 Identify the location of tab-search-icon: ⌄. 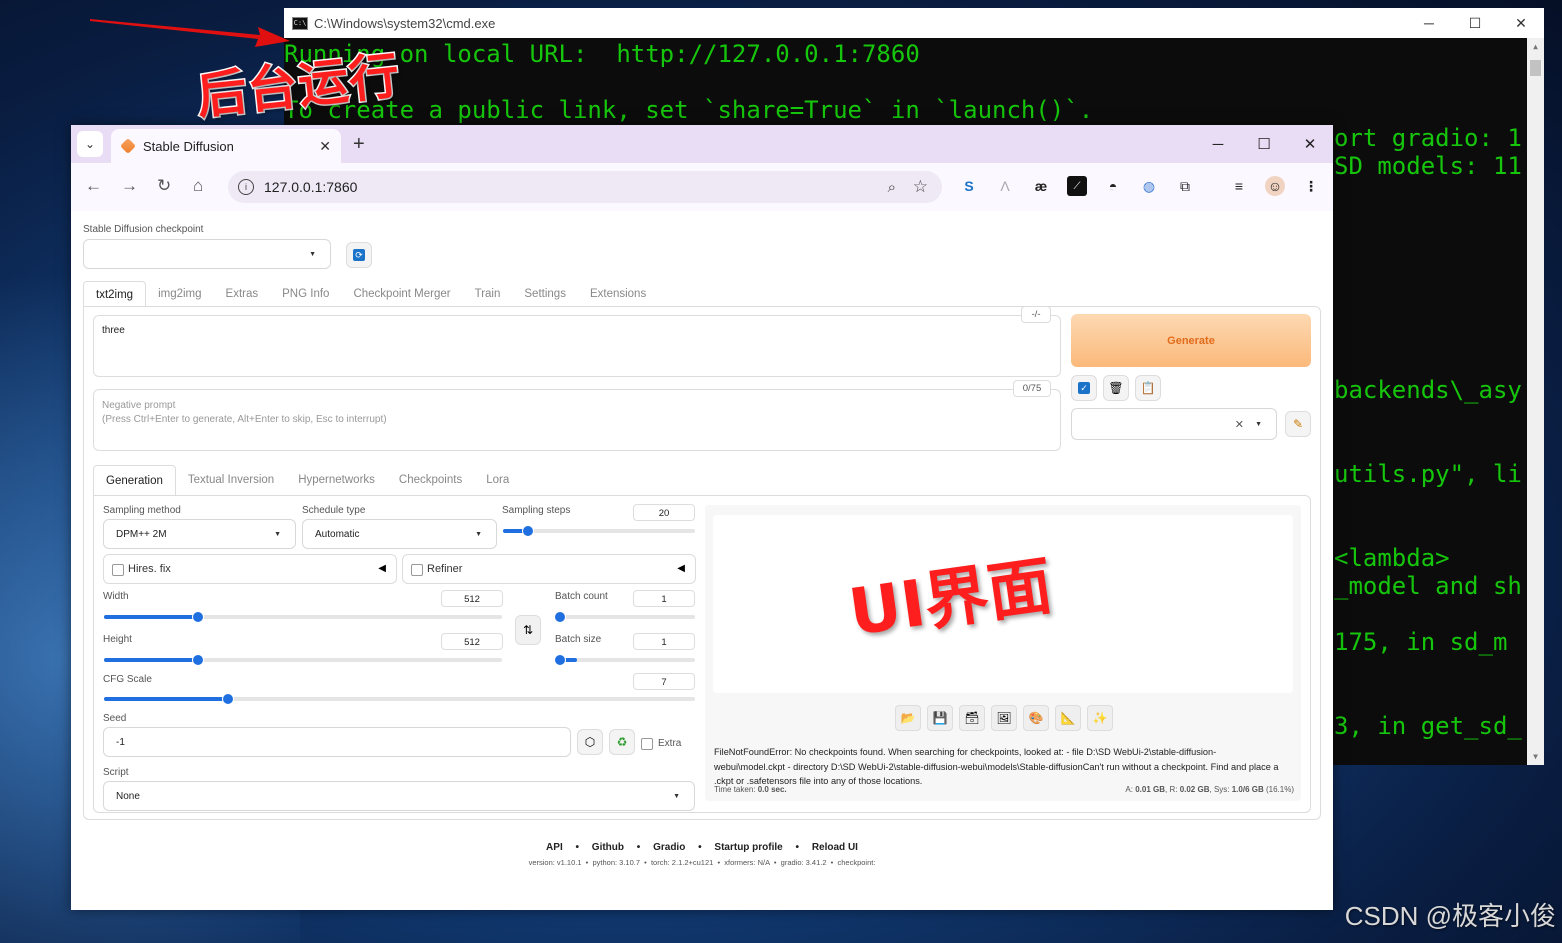
(90, 144).